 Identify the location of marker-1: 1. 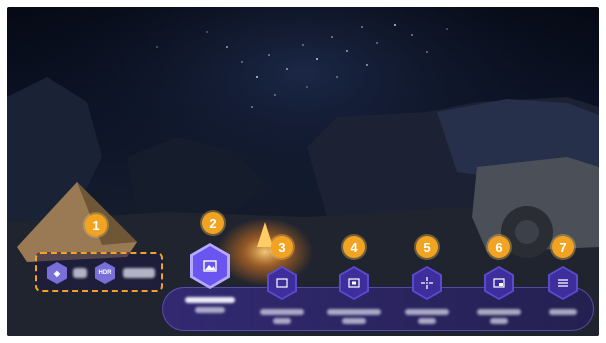
(96, 225).